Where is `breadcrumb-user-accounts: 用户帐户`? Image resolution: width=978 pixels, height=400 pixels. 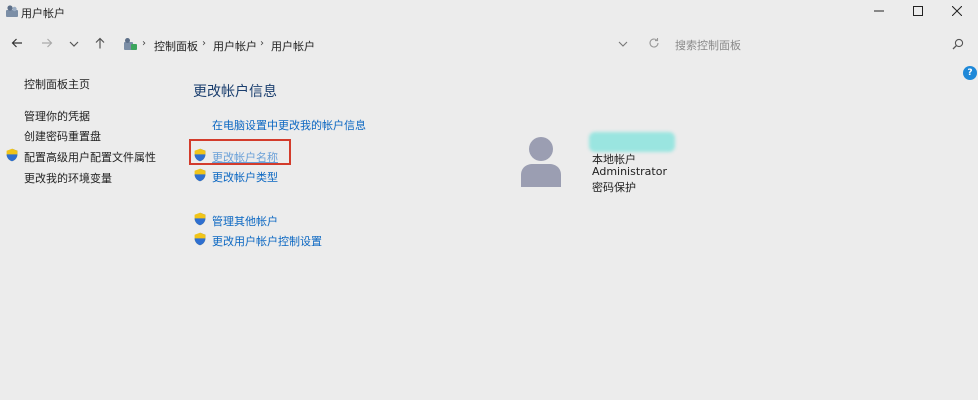 breadcrumb-user-accounts: 用户帐户 is located at coordinates (235, 46).